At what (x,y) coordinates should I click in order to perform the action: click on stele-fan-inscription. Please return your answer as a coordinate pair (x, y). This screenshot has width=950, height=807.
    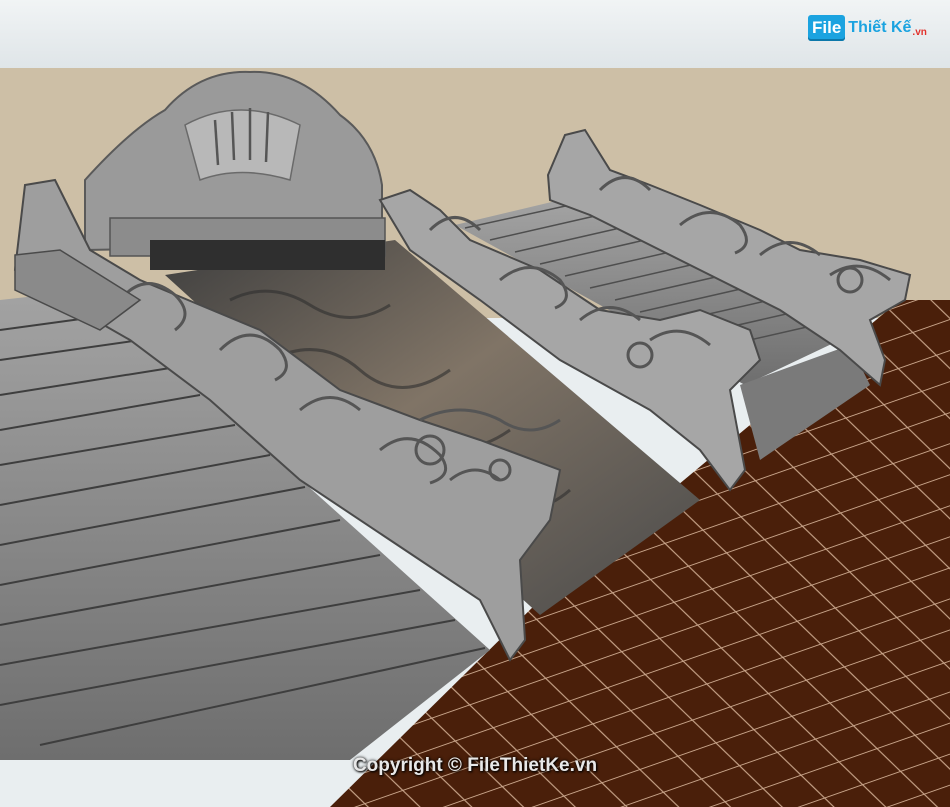
    Looking at the image, I should click on (242, 145).